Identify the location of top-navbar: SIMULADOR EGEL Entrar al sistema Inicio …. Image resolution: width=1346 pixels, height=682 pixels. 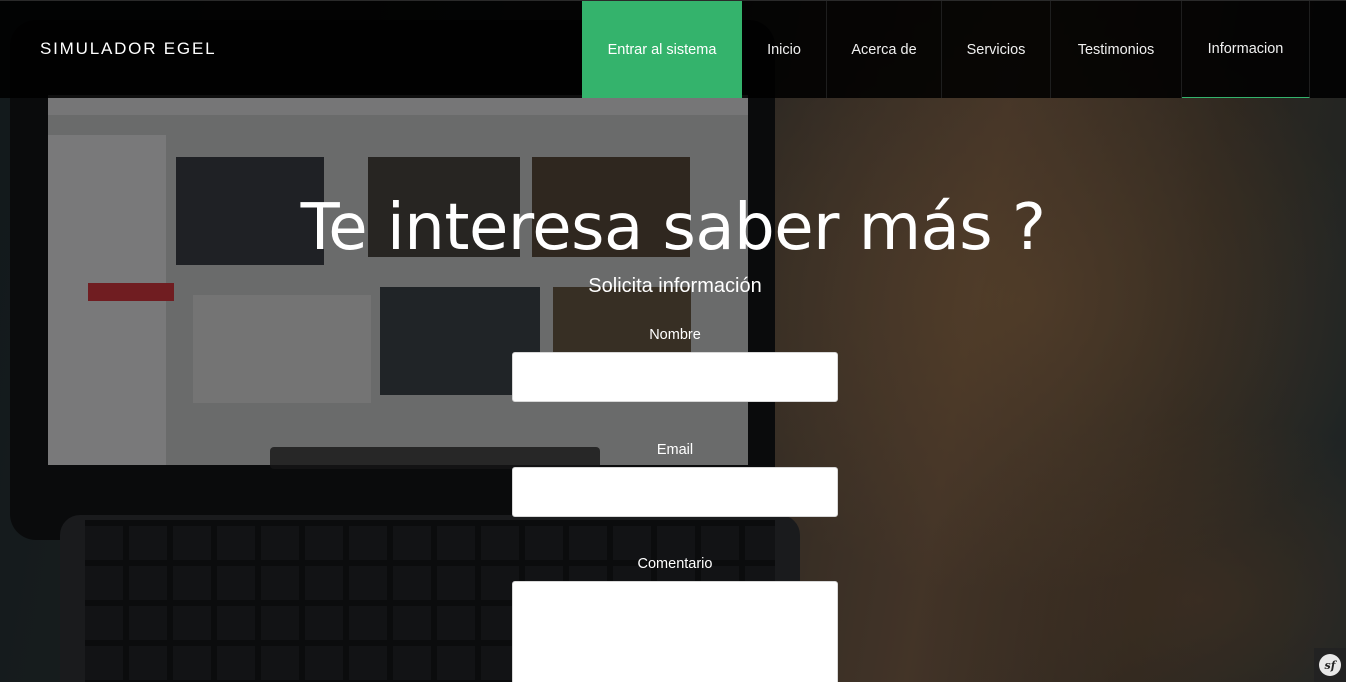
(673, 49).